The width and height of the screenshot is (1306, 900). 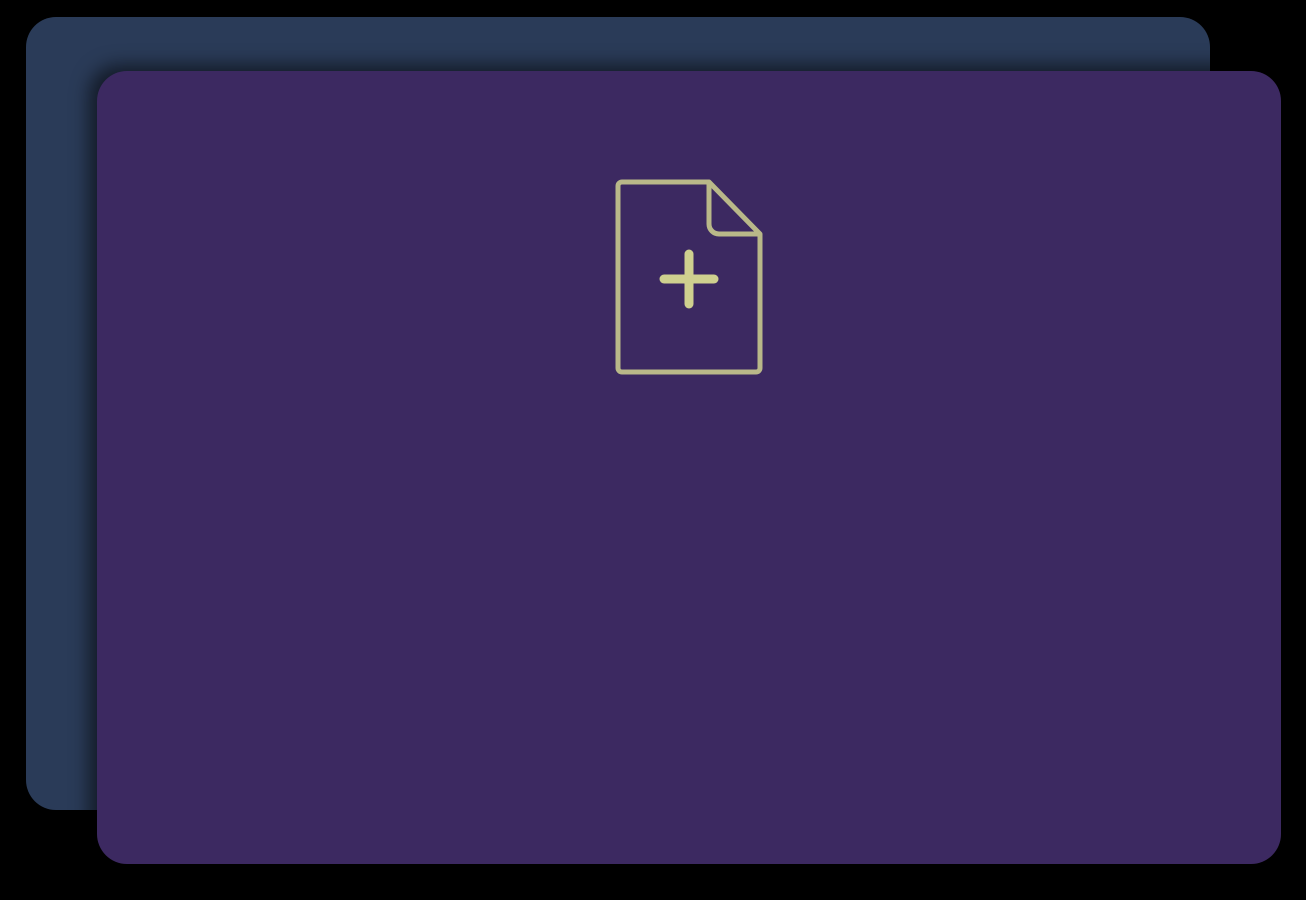 I want to click on file-plus-icon, so click(x=689, y=277).